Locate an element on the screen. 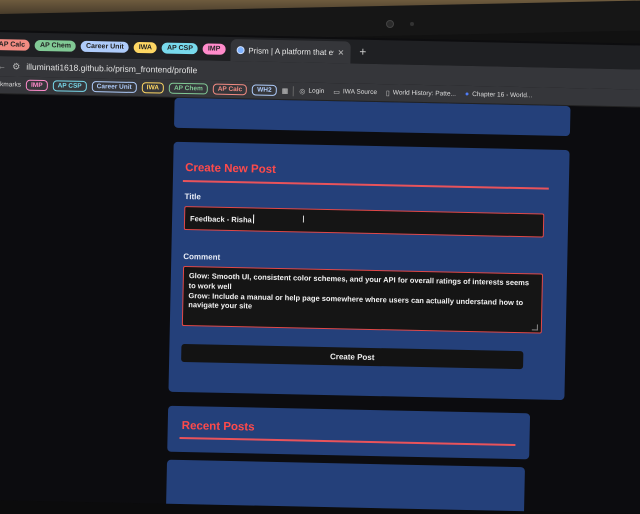  bookmark-folder-chip: WH2 is located at coordinates (264, 90).